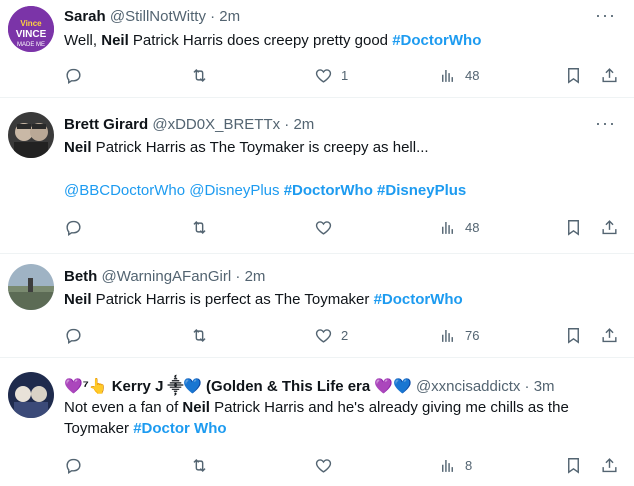 The height and width of the screenshot is (486, 634). I want to click on user-handle: @StillNotWitty, so click(158, 16).